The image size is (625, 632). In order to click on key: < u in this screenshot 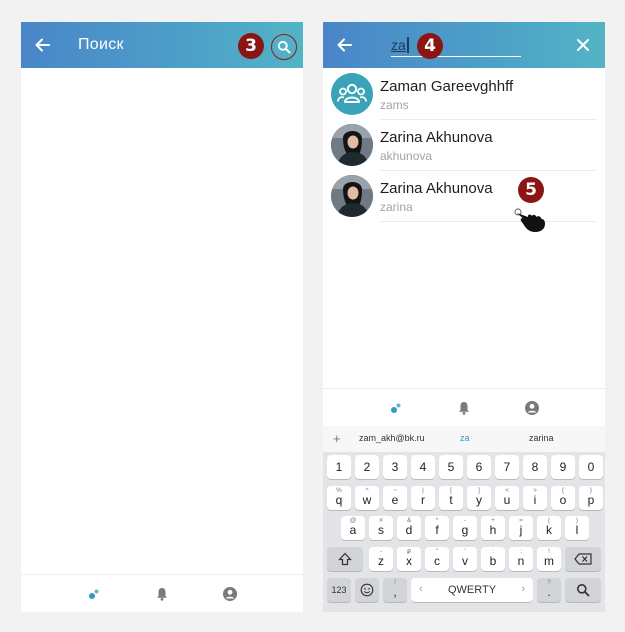, I will do `click(507, 498)`.